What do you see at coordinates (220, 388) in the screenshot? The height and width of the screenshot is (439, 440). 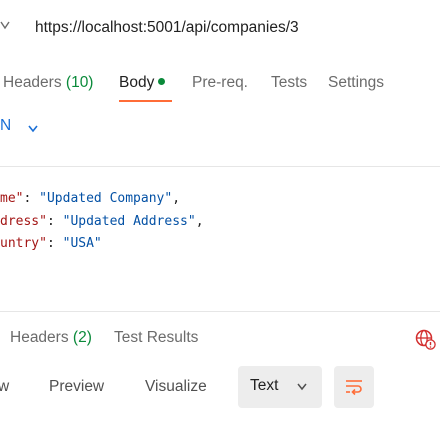 I see `response-view-toolbar: w Preview Visualize Text` at bounding box center [220, 388].